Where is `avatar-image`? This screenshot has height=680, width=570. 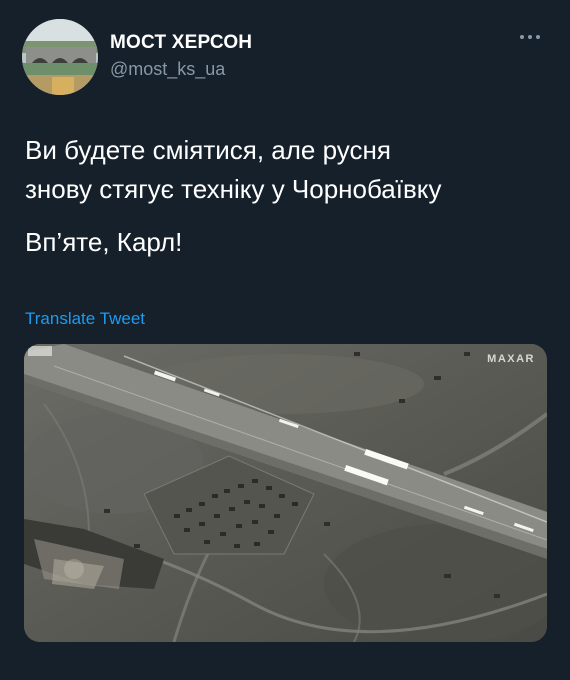 avatar-image is located at coordinates (60, 57).